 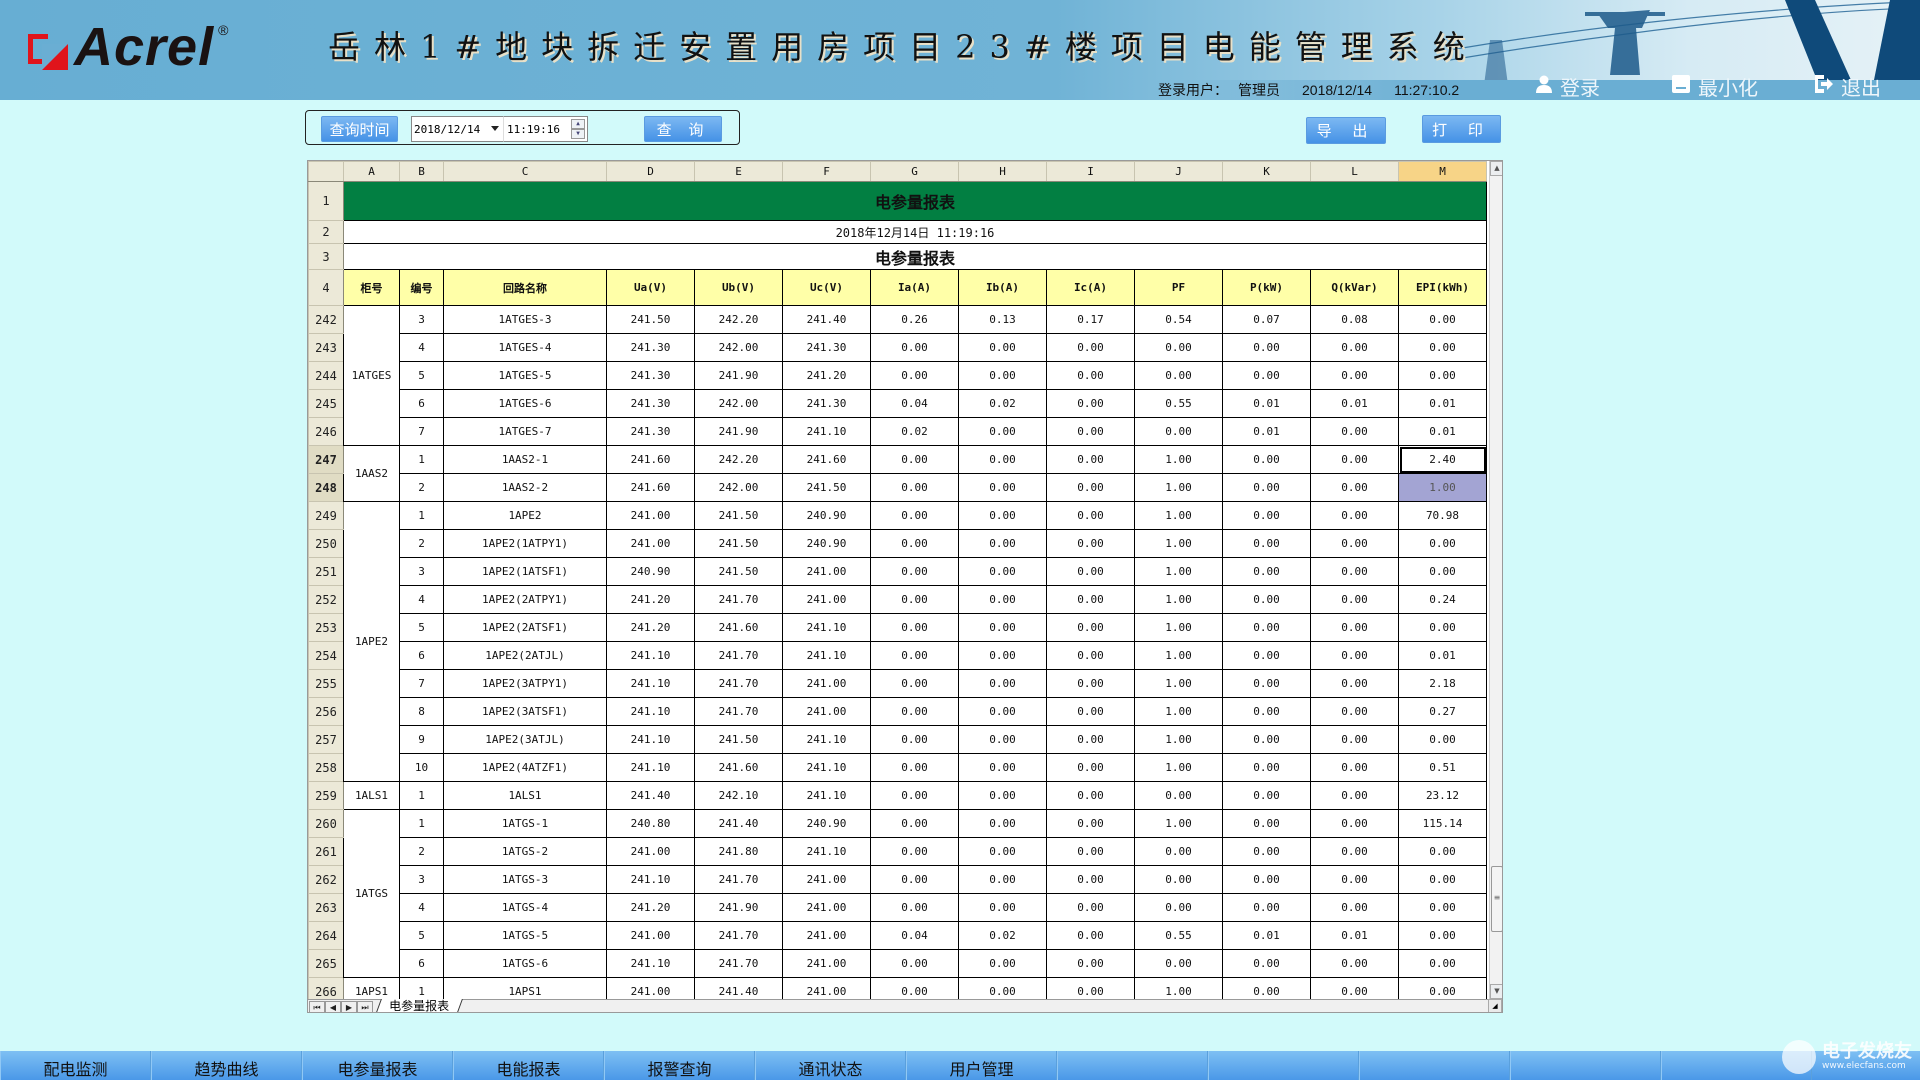 I want to click on value-cell: 23.12, so click(x=1442, y=795).